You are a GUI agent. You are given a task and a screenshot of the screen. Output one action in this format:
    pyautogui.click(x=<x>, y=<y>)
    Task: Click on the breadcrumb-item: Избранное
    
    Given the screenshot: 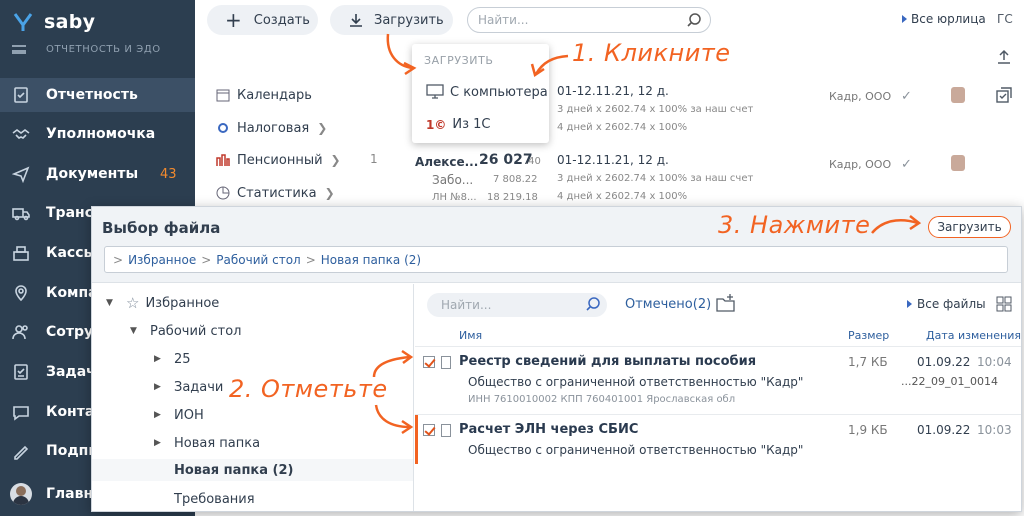 What is the action you would take?
    pyautogui.click(x=162, y=260)
    